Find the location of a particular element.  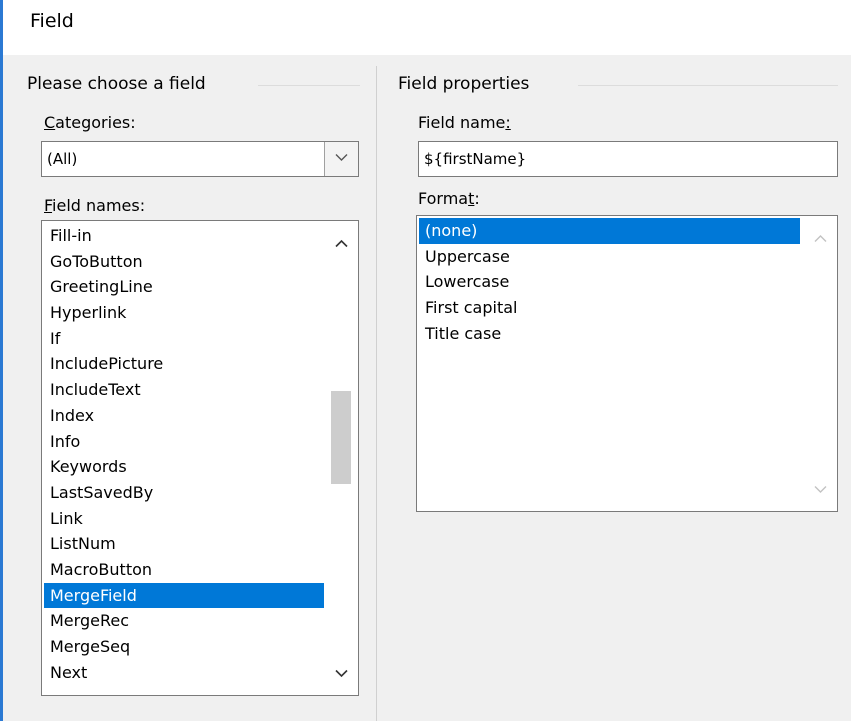

field-name-item: MergeField is located at coordinates (184, 595).